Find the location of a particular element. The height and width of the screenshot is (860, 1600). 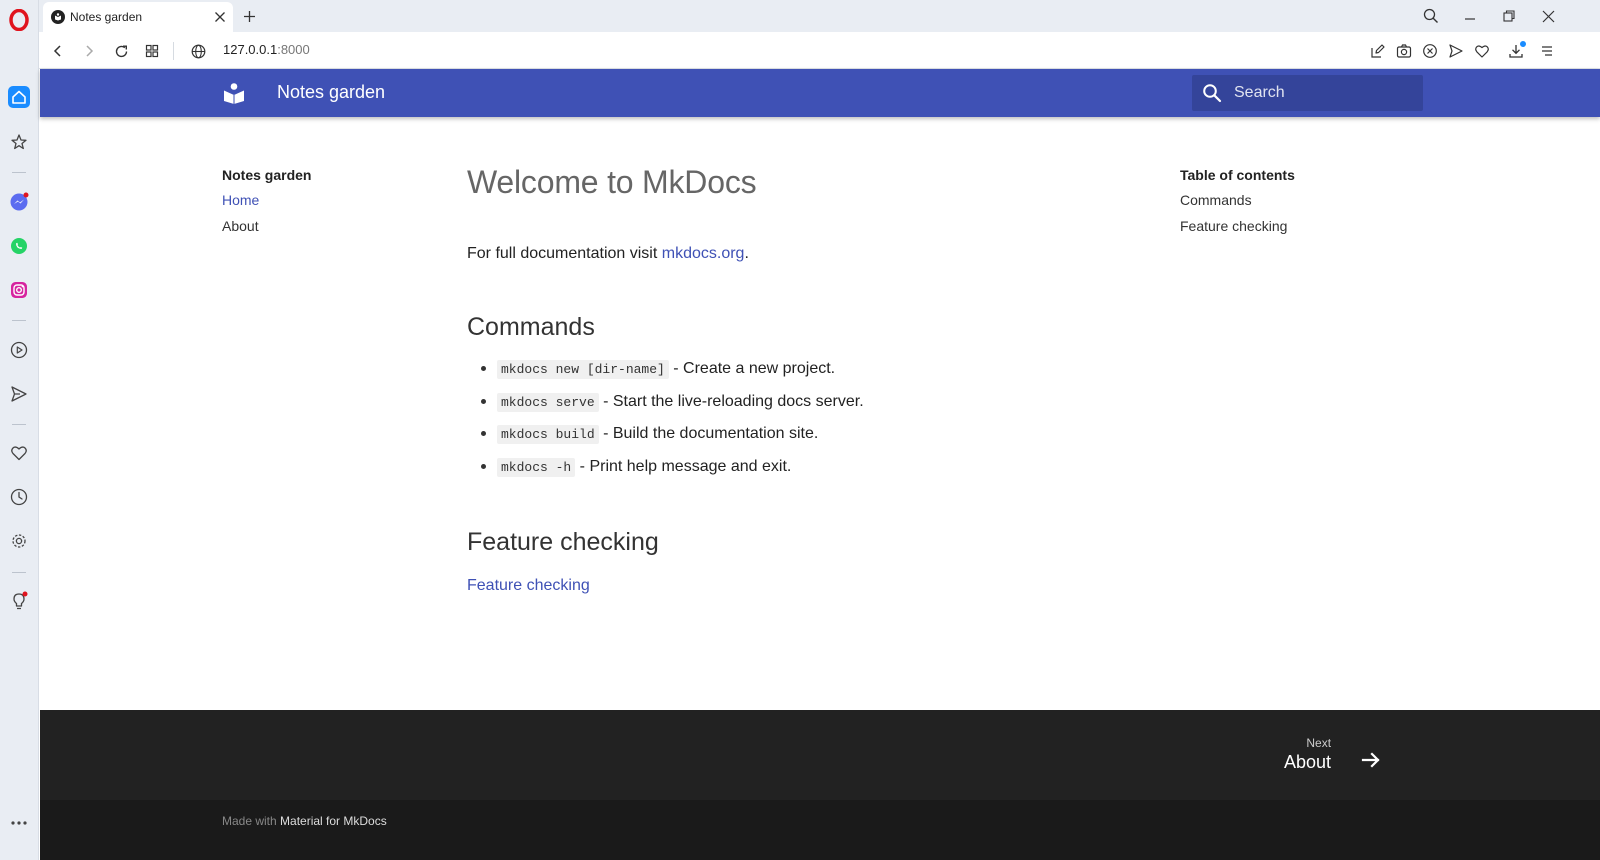

download-icon is located at coordinates (1516, 51).